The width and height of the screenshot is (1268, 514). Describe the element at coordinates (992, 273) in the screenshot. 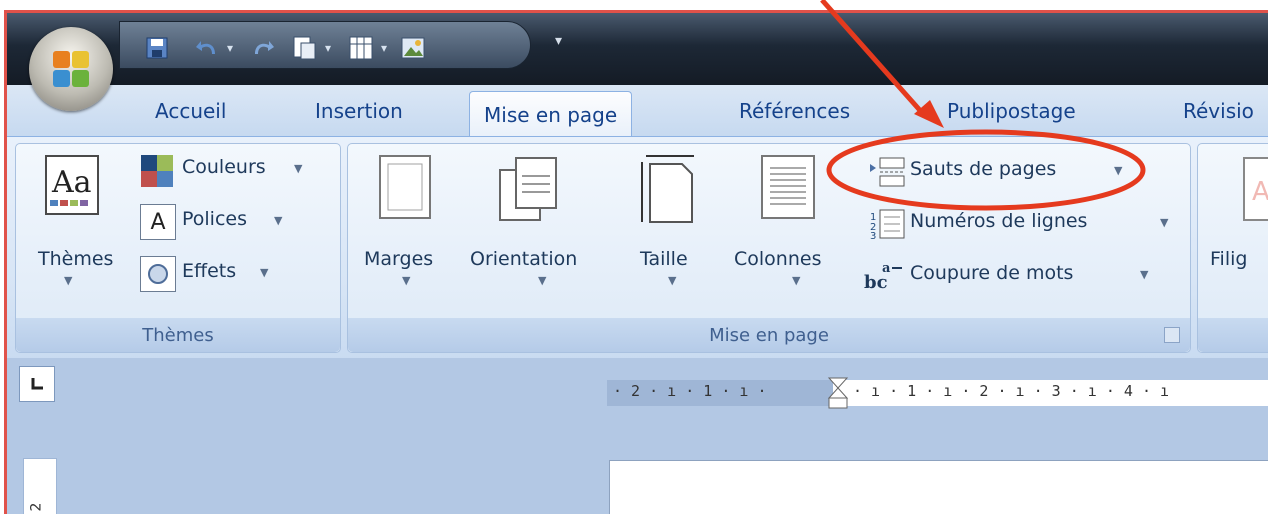

I see `coupure-de-mots-label: Coupure de mots` at that location.